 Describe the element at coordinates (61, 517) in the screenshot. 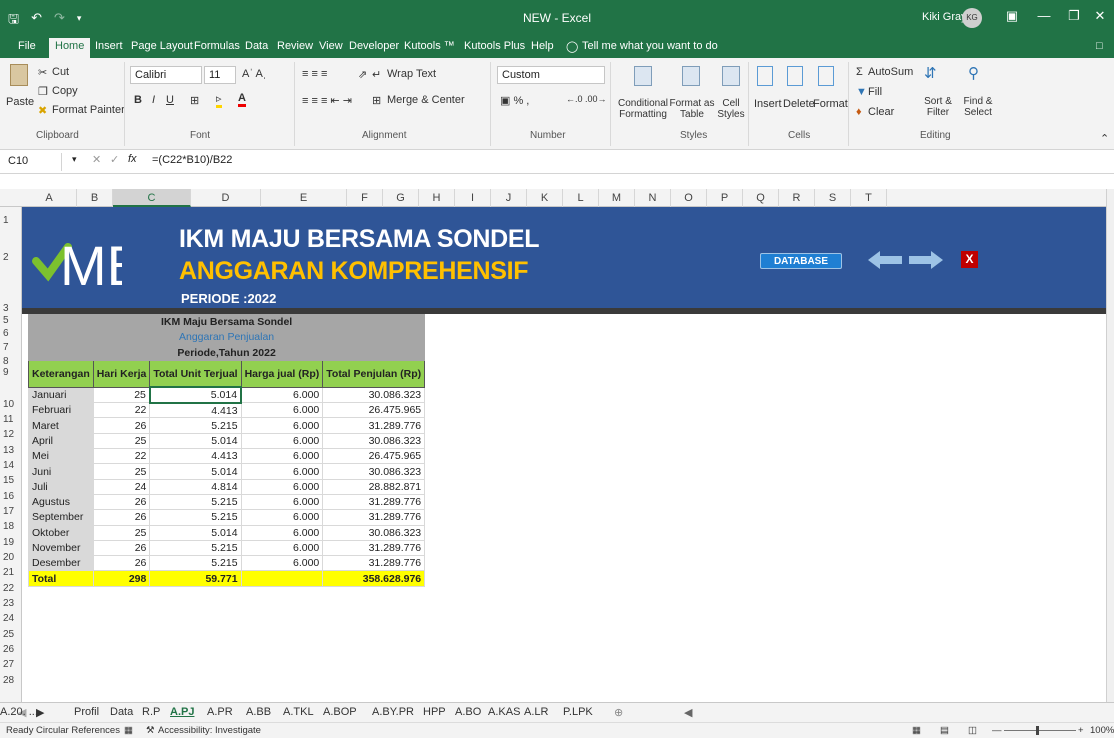

I see `table-cell: September` at that location.